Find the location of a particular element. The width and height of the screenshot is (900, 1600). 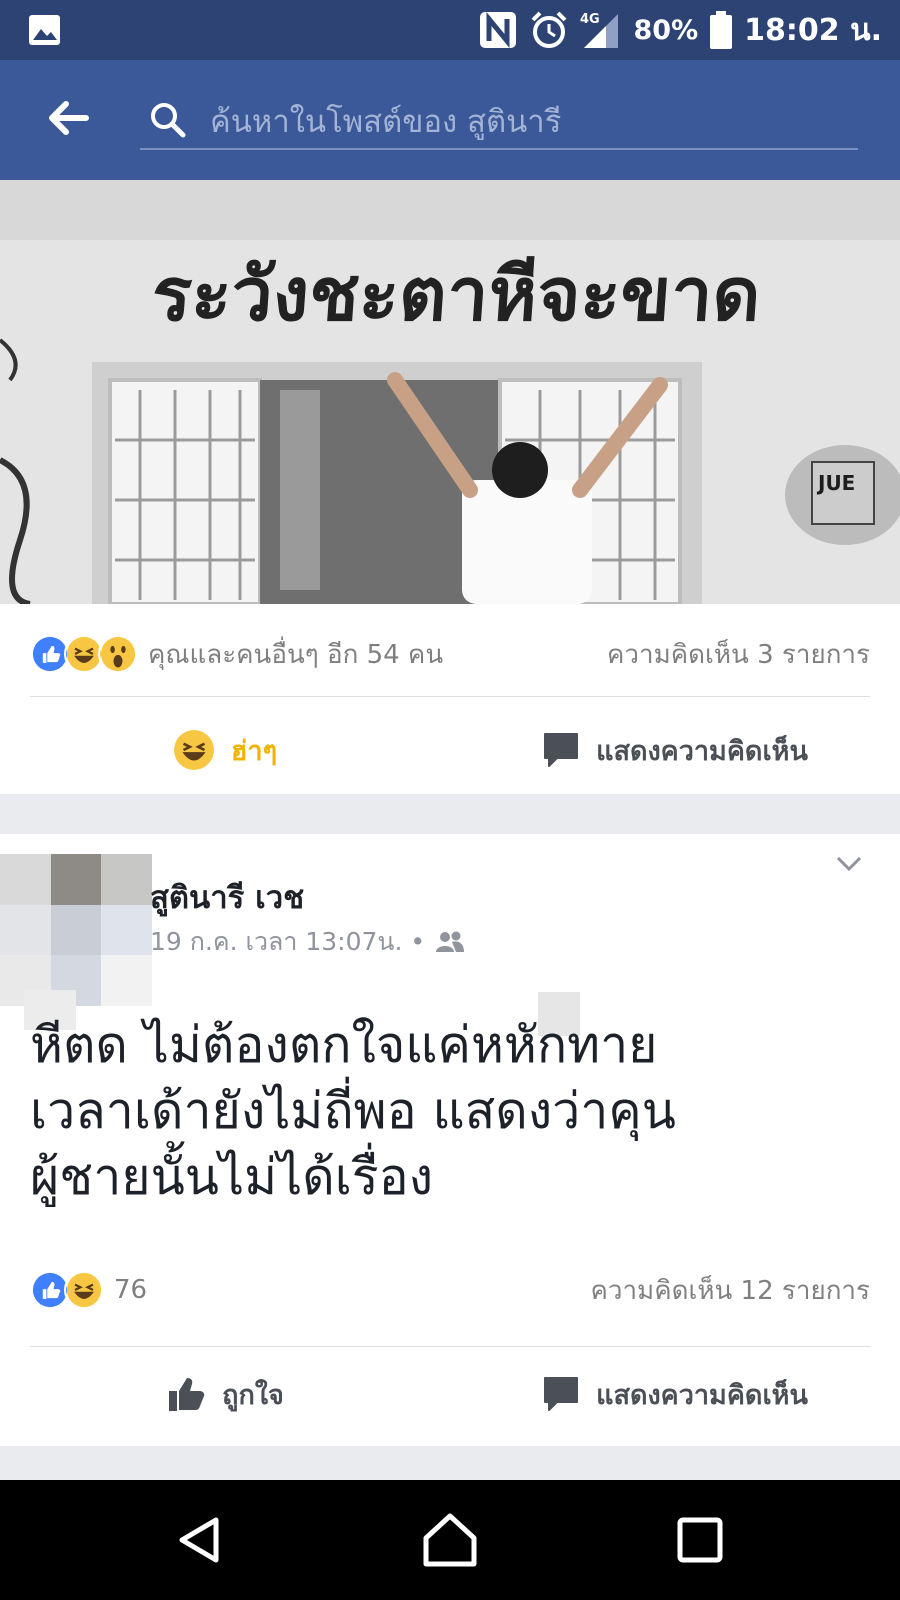

battery-icon is located at coordinates (721, 30).